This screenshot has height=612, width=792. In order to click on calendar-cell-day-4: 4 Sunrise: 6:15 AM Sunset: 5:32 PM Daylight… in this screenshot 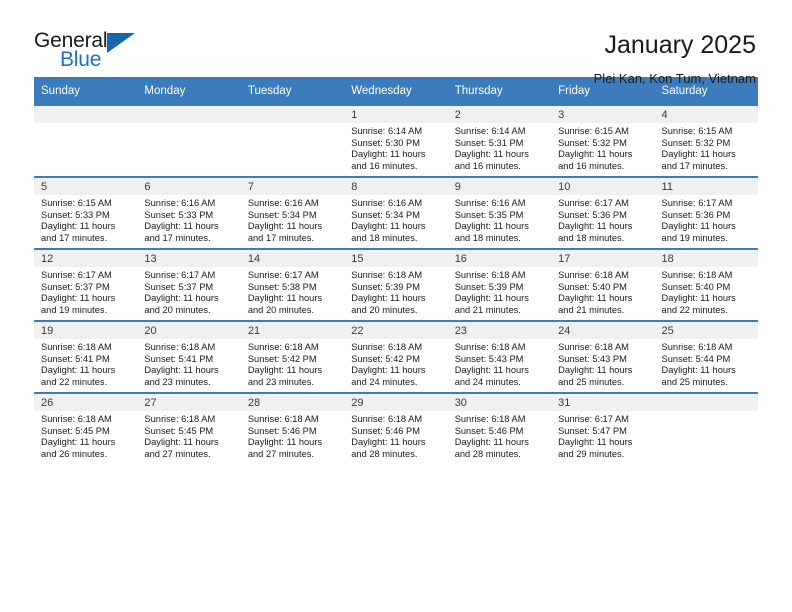, I will do `click(706, 140)`.